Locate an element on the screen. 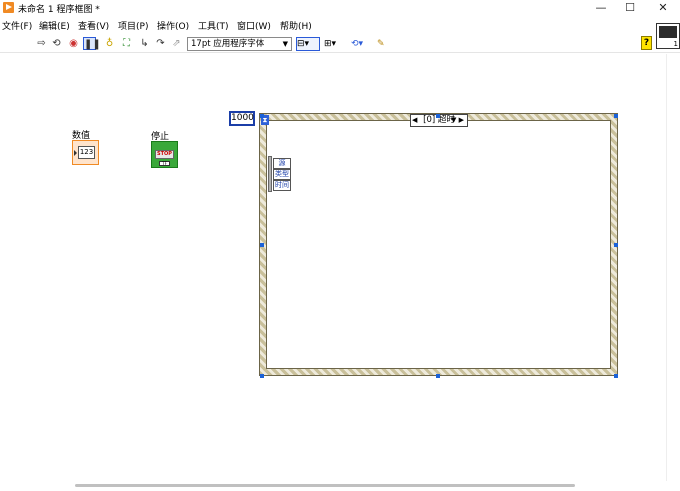 This screenshot has height=491, width=680. chevron-down-icon: ▼ is located at coordinates (285, 44).